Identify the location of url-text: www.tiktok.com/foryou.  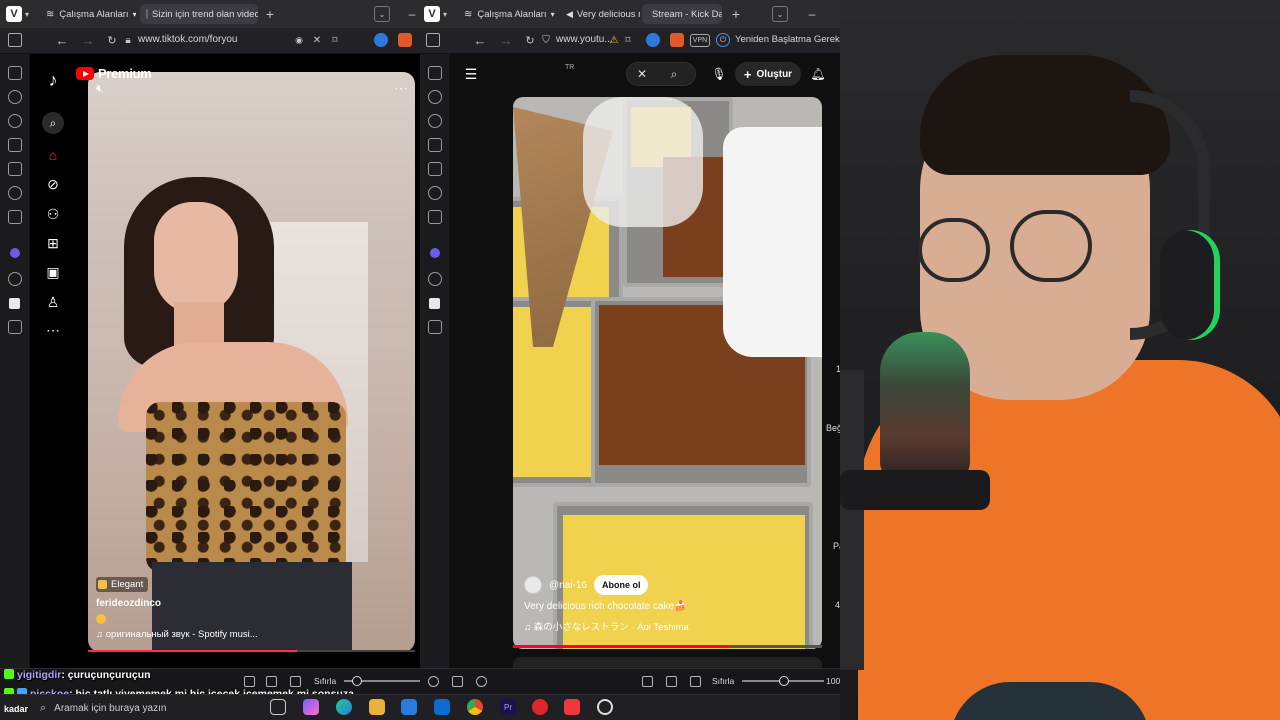
(187, 39).